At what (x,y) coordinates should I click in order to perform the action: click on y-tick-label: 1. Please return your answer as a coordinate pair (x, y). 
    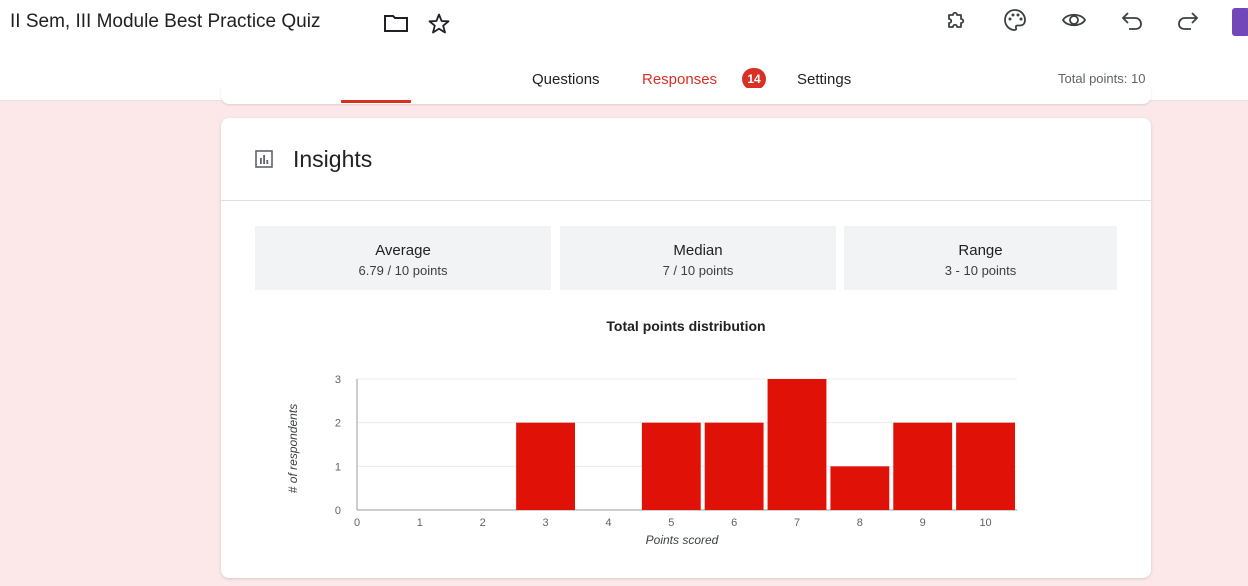
    Looking at the image, I should click on (338, 467).